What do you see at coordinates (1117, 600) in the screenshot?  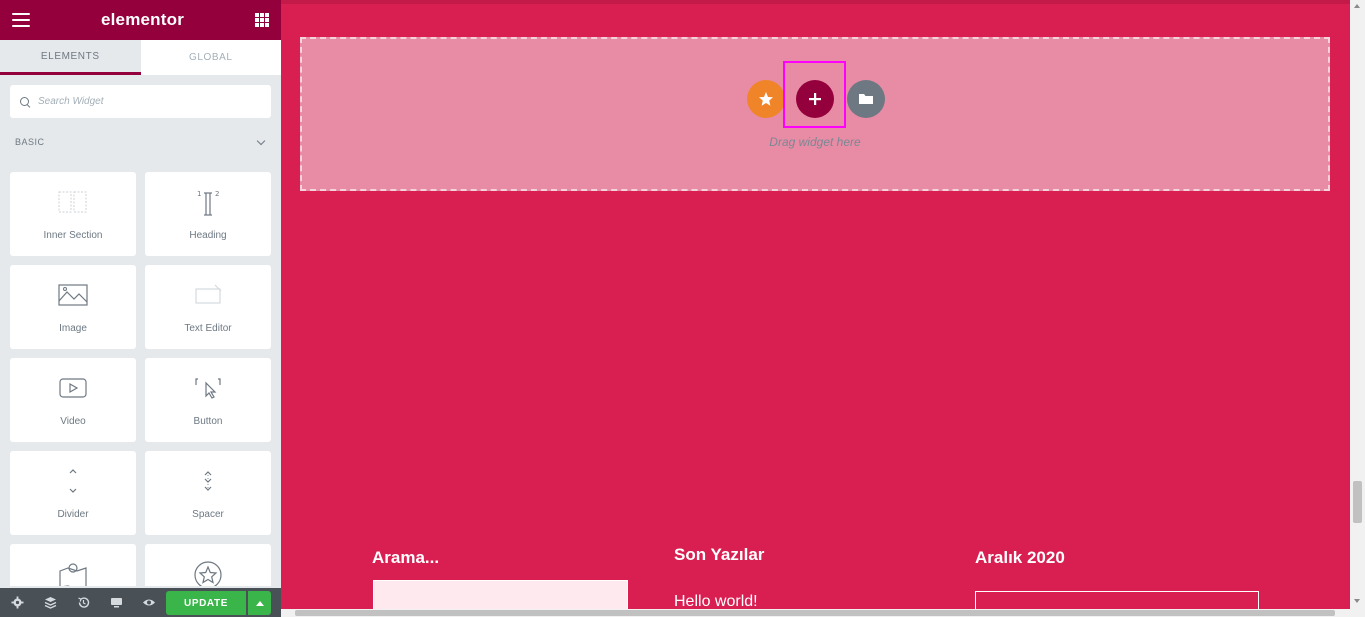 I see `calendar-table` at bounding box center [1117, 600].